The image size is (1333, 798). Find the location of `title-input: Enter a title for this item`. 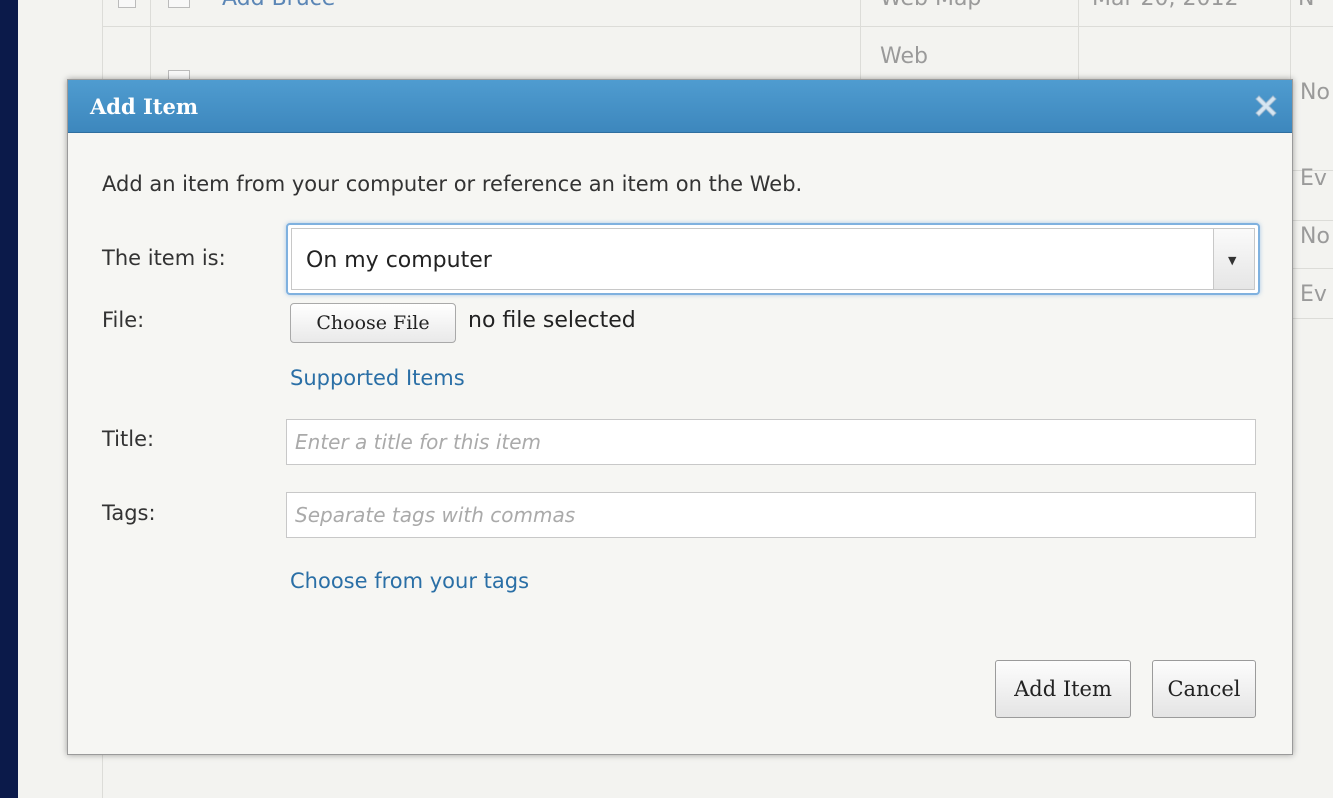

title-input: Enter a title for this item is located at coordinates (771, 442).